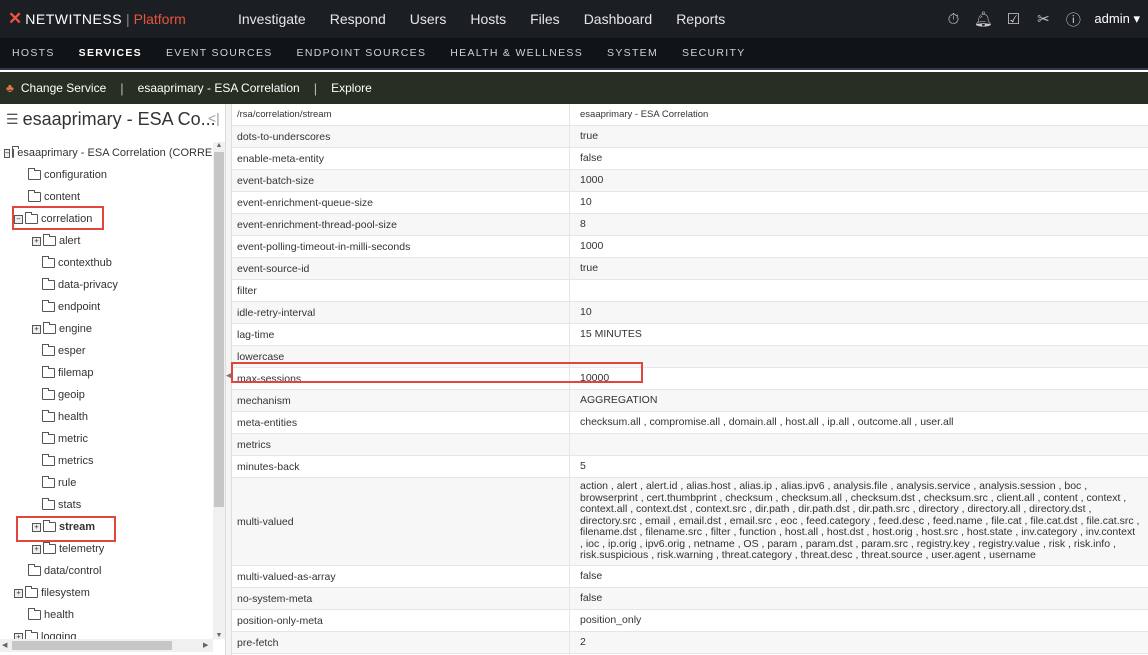  What do you see at coordinates (107, 527) in the screenshot?
I see `tree-item-stream: + stream` at bounding box center [107, 527].